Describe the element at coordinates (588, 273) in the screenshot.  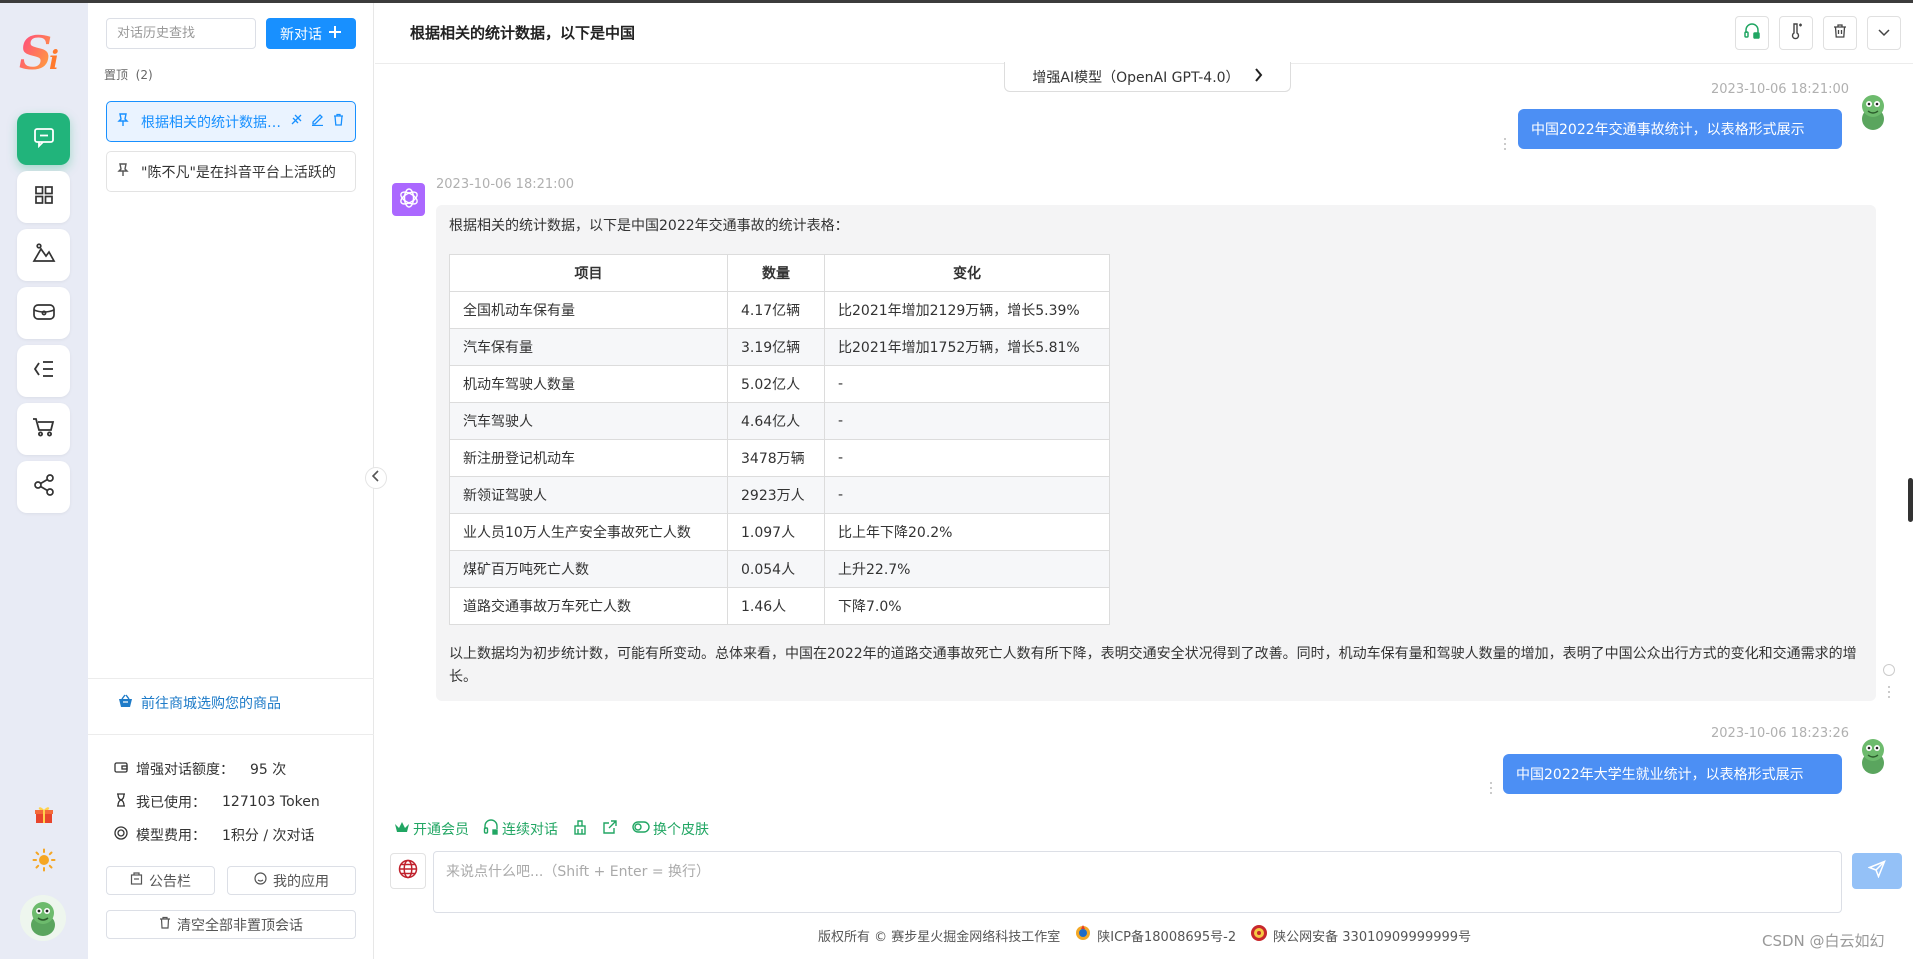
I see `table-header-cell: 项目` at that location.